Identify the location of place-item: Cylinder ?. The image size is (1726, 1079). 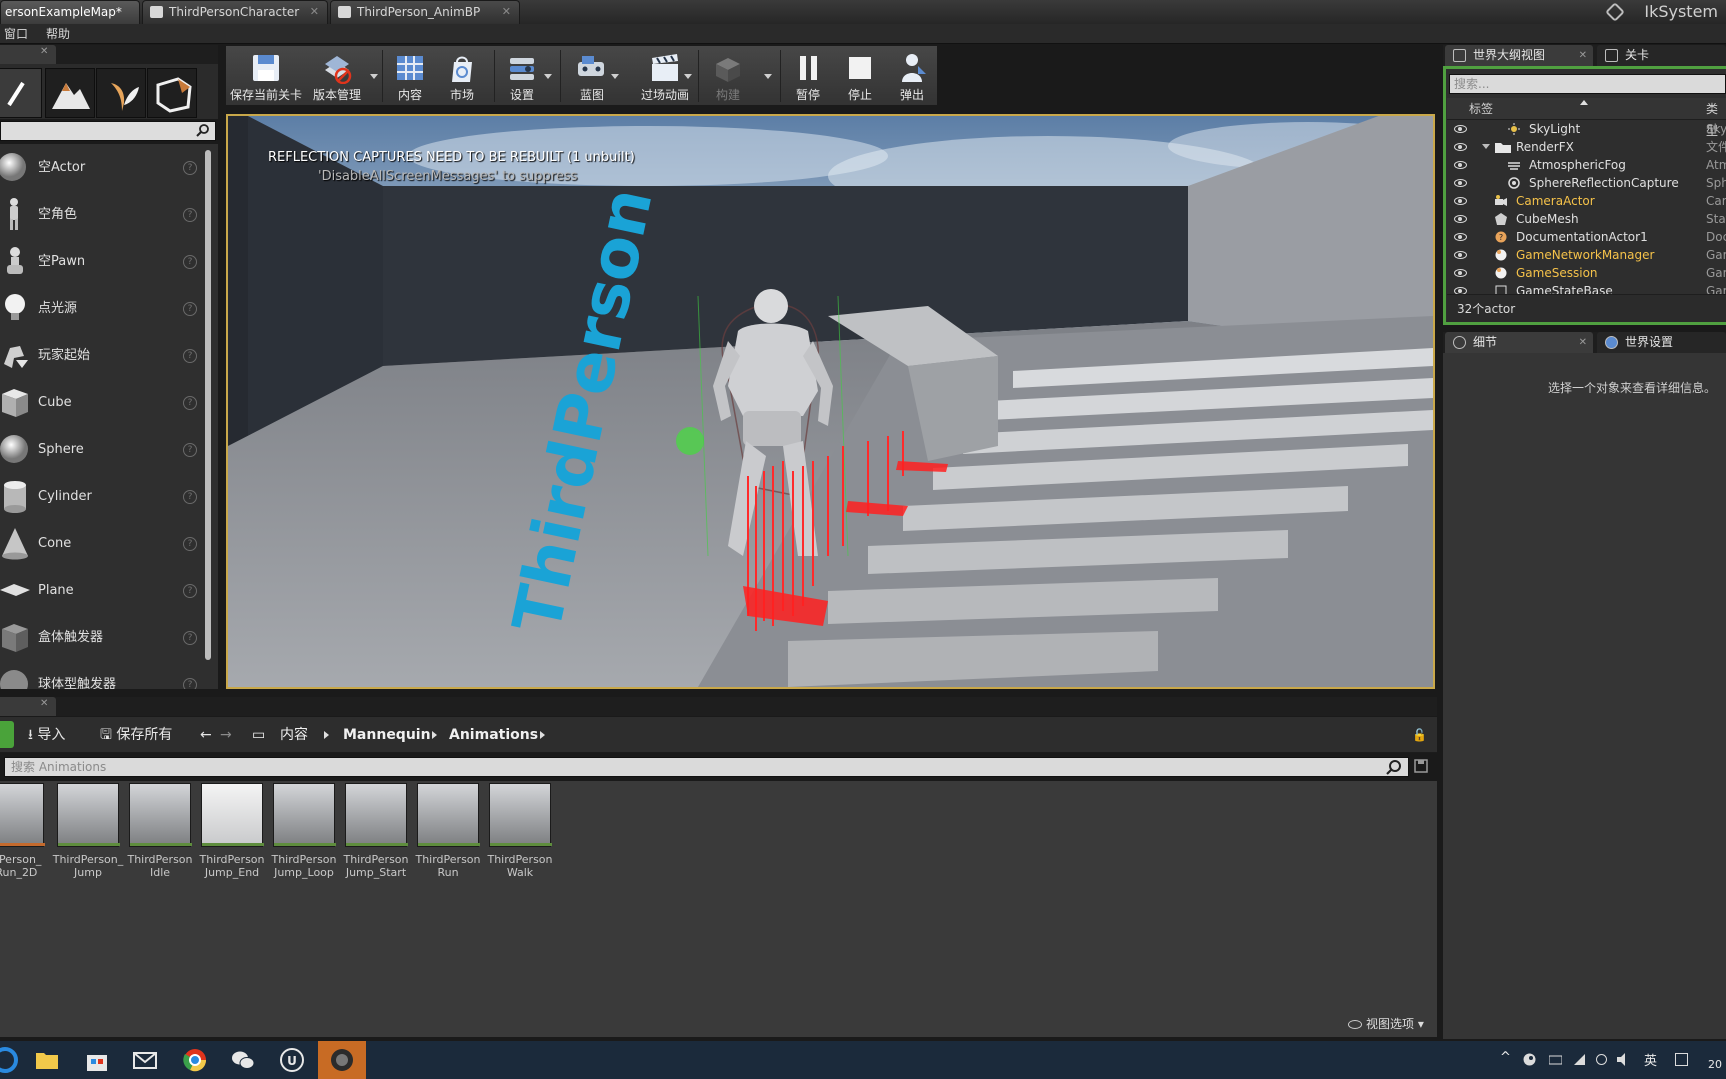
(102, 496).